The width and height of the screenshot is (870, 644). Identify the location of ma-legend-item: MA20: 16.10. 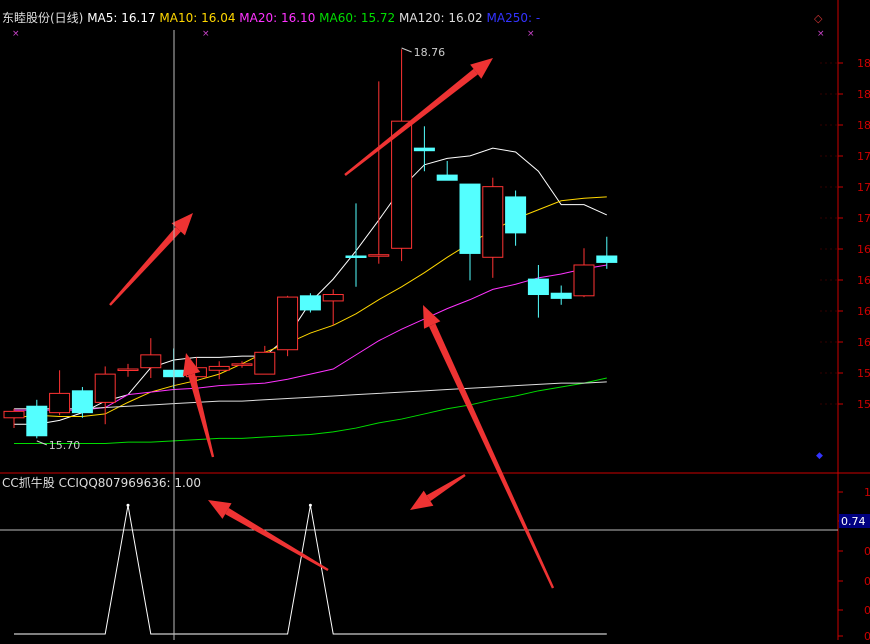
(279, 18).